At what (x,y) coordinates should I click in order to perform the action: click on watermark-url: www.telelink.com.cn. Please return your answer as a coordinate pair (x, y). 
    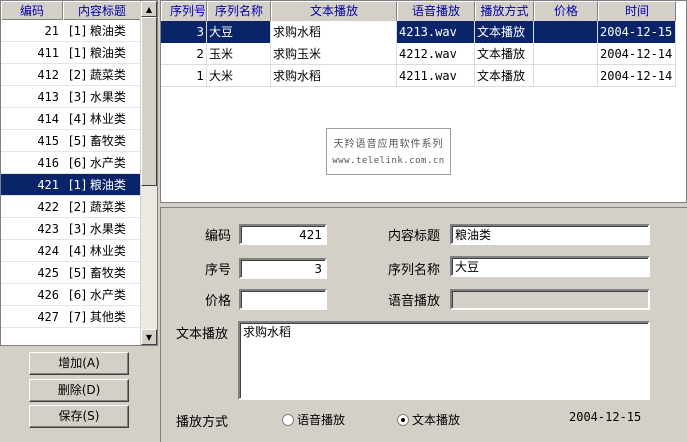
    Looking at the image, I should click on (388, 161).